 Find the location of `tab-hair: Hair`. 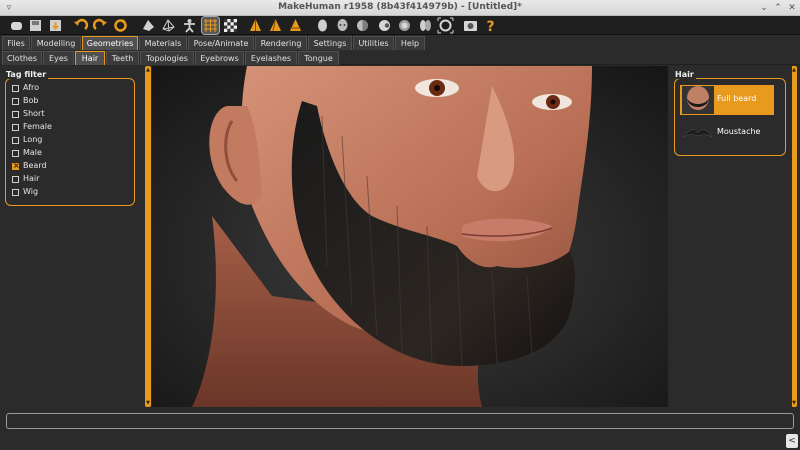

tab-hair: Hair is located at coordinates (90, 58).